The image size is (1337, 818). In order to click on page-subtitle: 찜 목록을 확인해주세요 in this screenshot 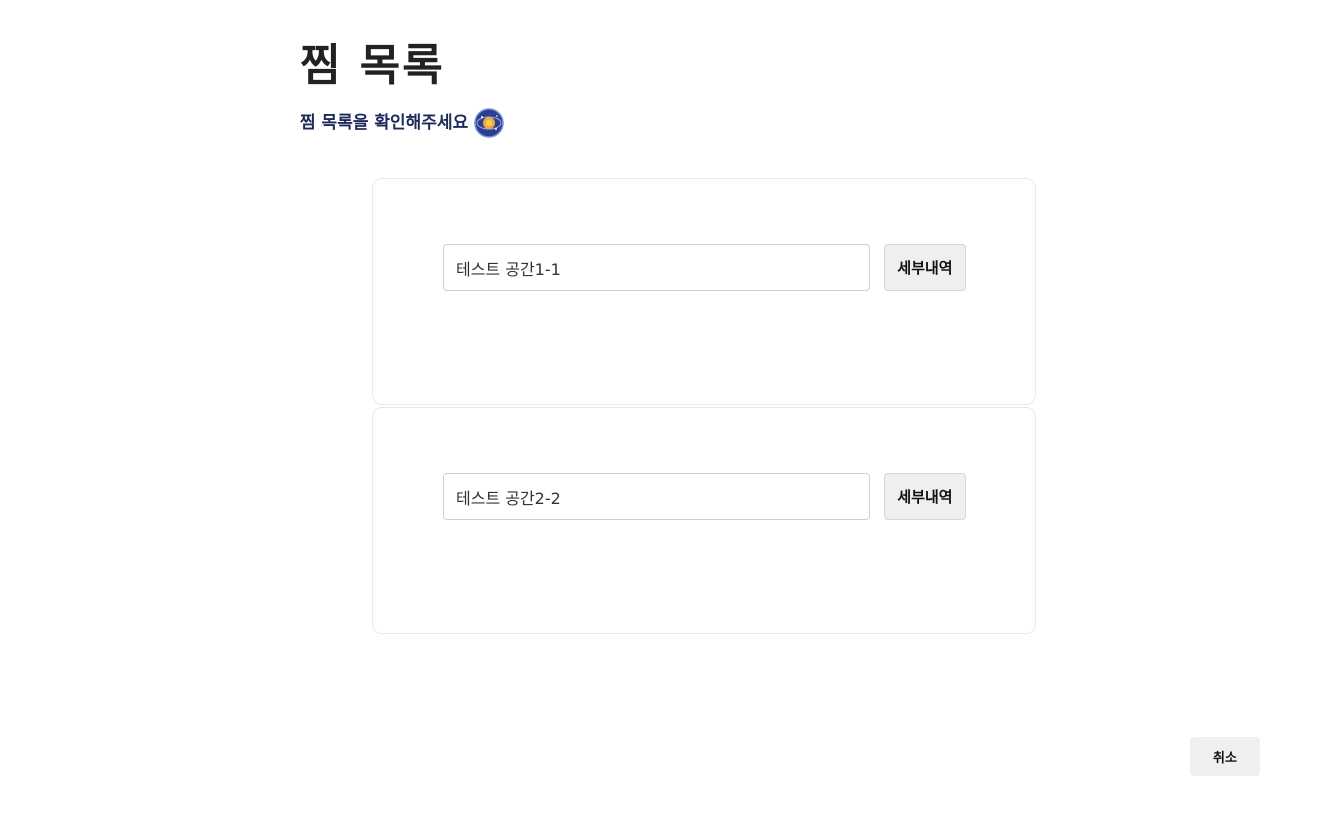, I will do `click(384, 123)`.